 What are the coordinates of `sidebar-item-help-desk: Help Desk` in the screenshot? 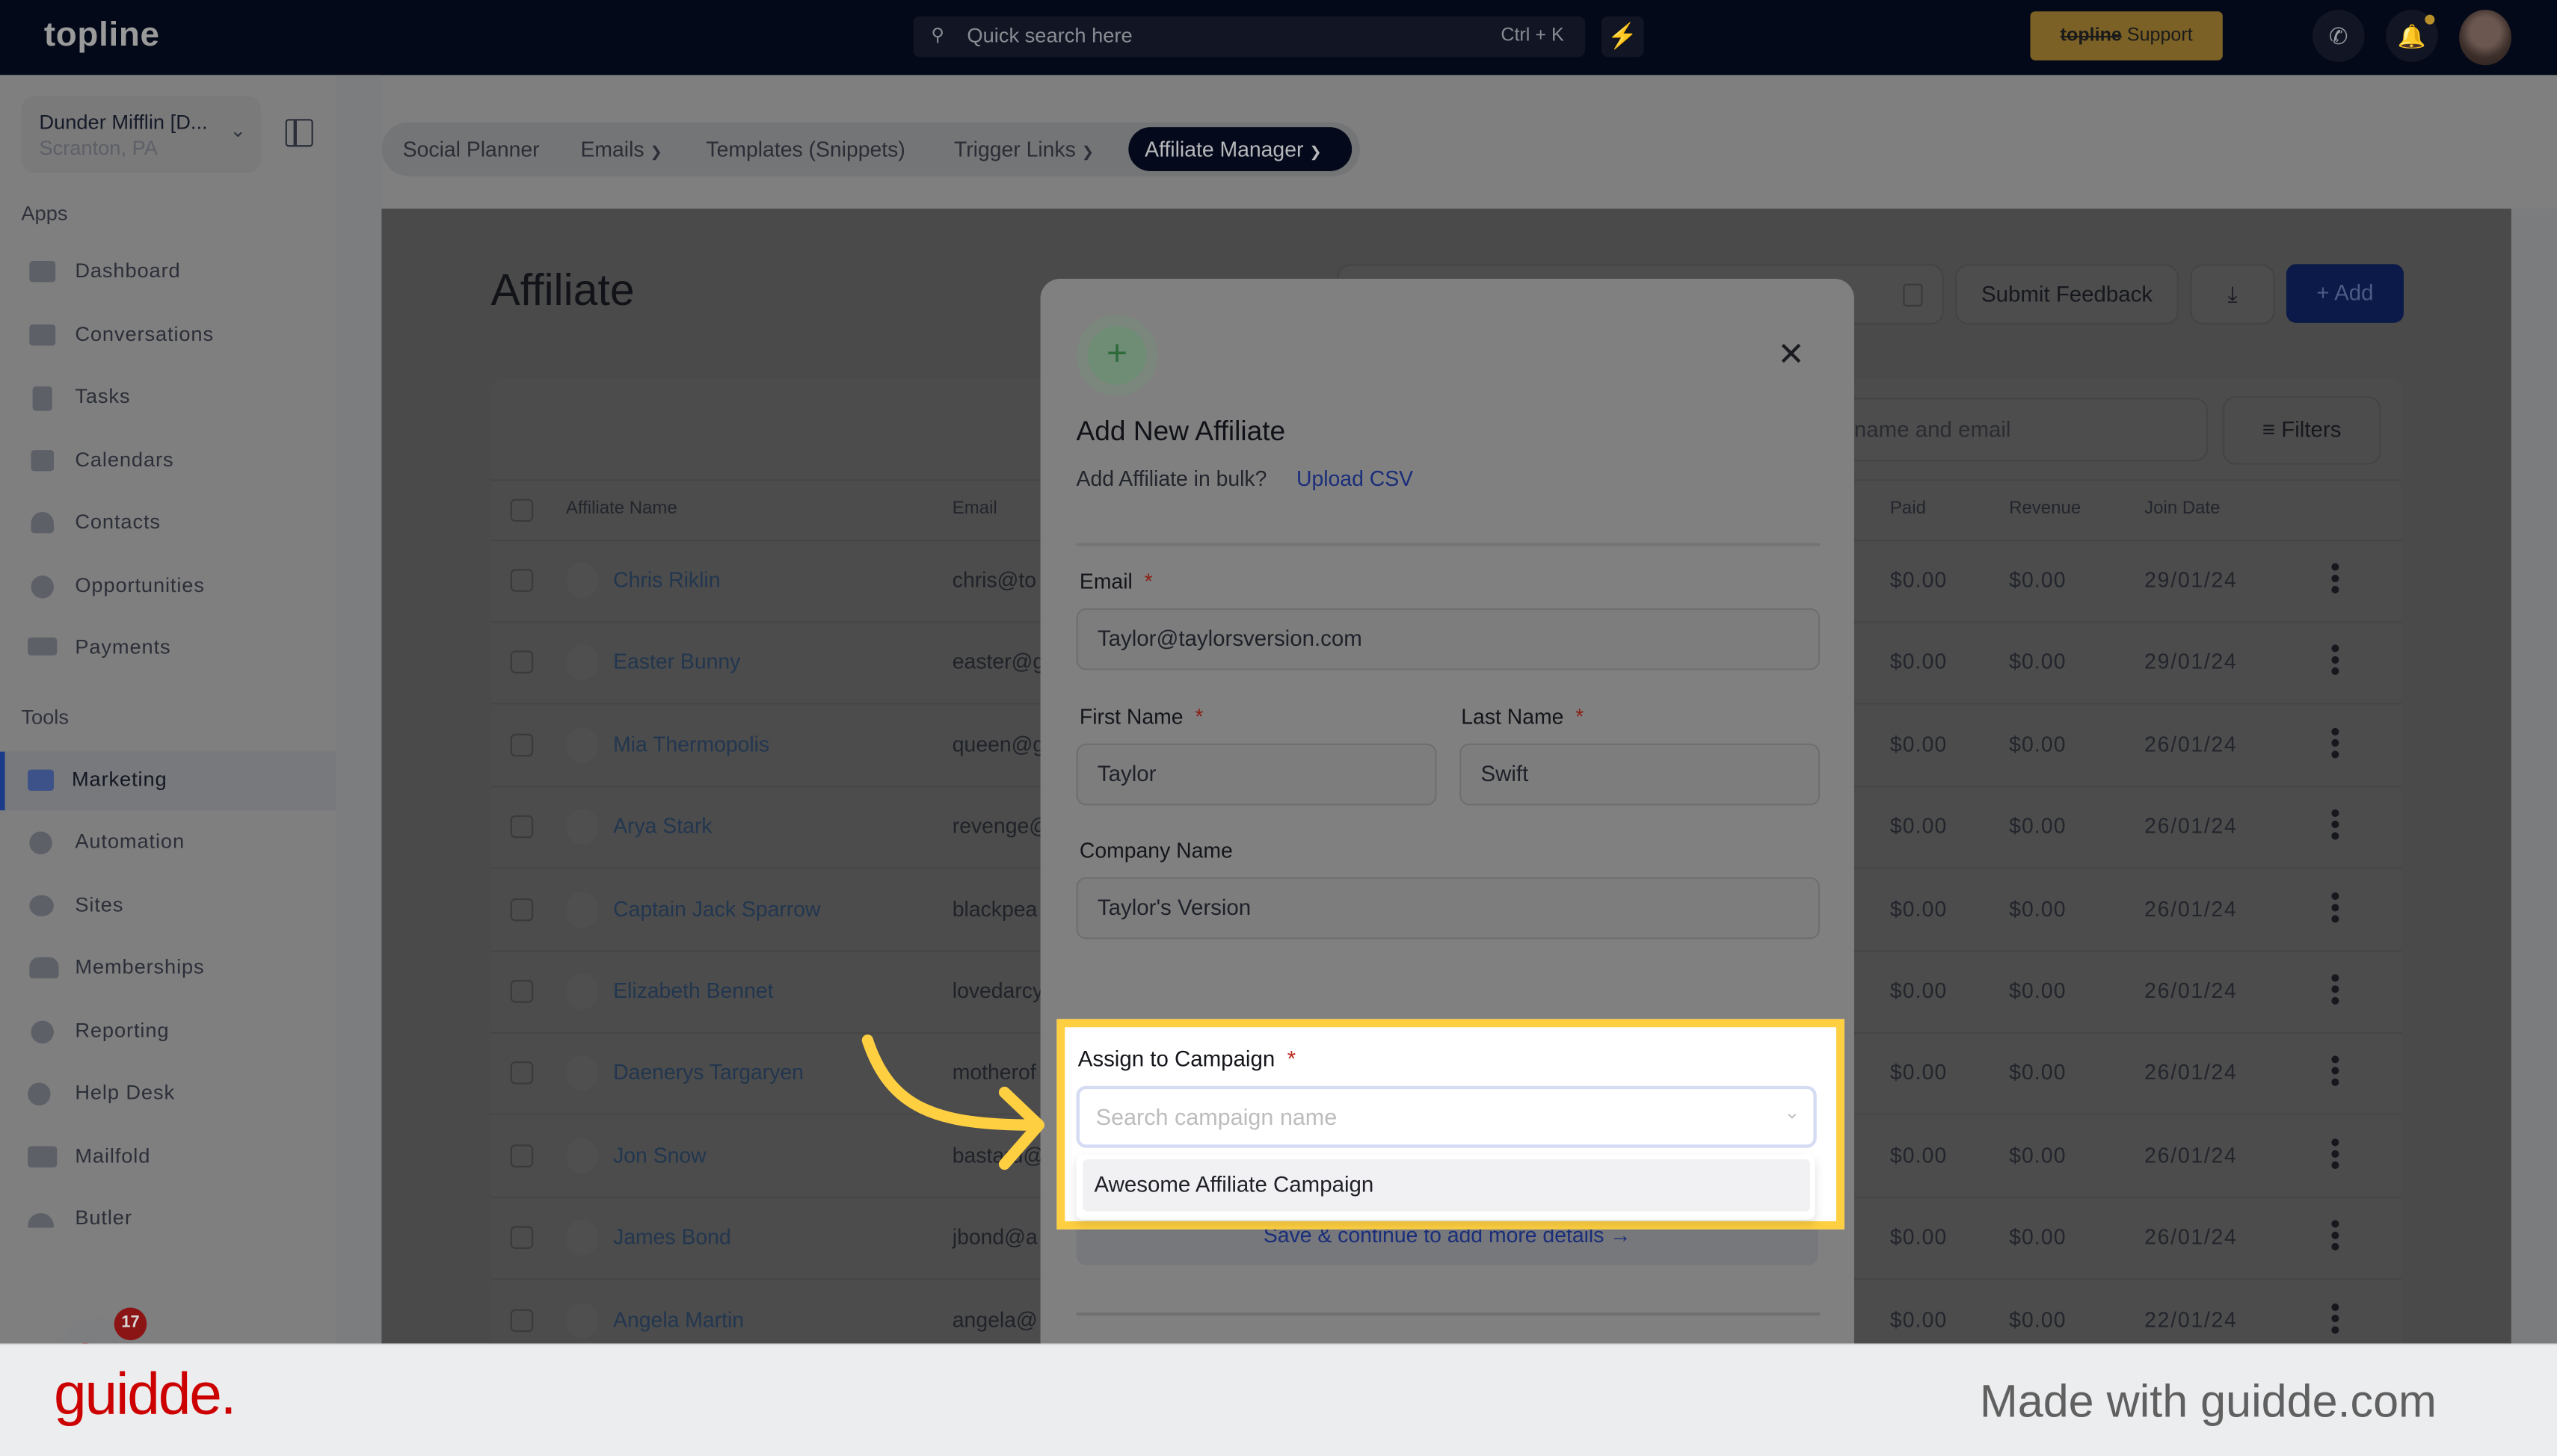 It's located at (168, 1093).